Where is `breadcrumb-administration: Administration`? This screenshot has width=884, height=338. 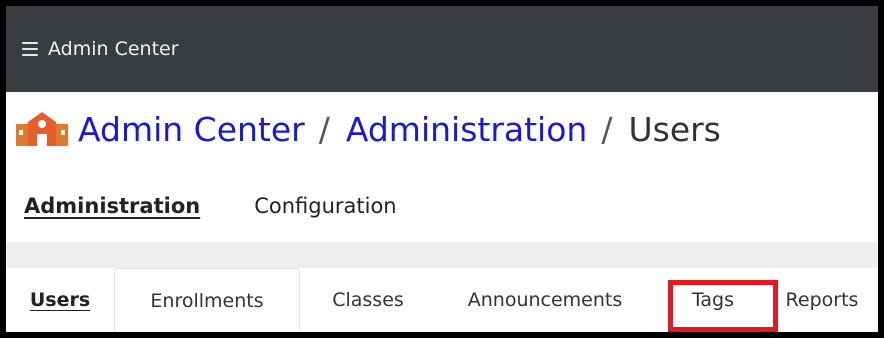
breadcrumb-administration: Administration is located at coordinates (466, 129).